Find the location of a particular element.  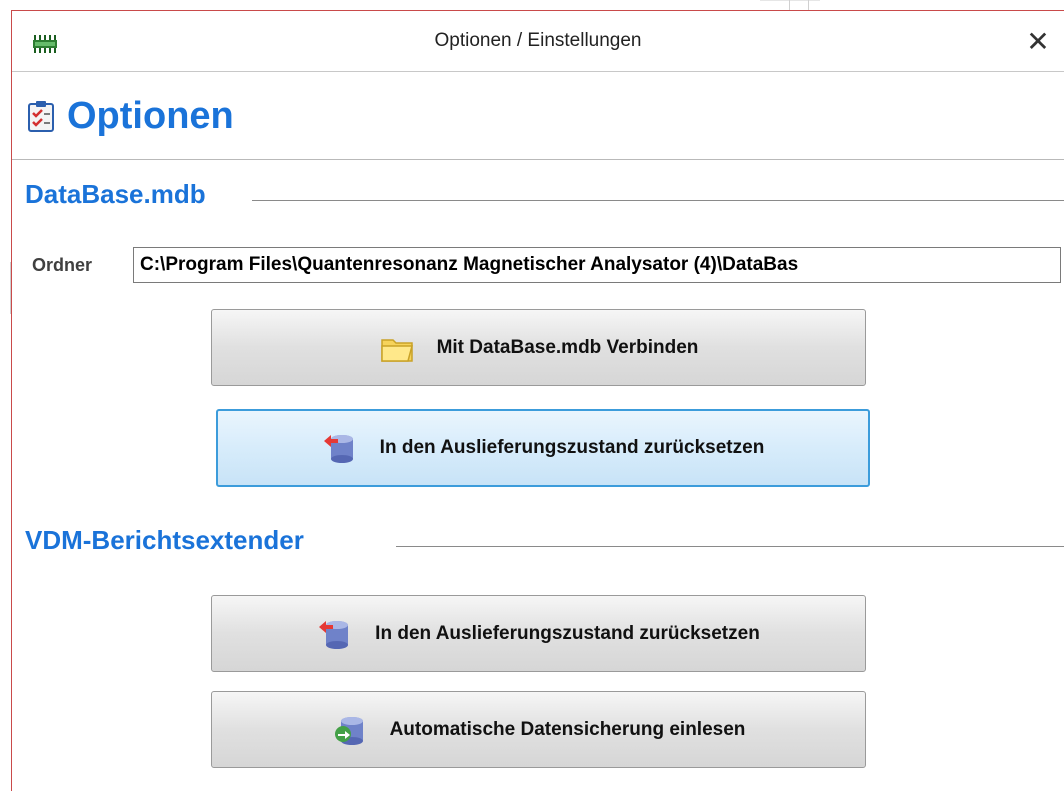

connect-database-button: Mit DataBase.mdb Verbinden is located at coordinates (538, 347).